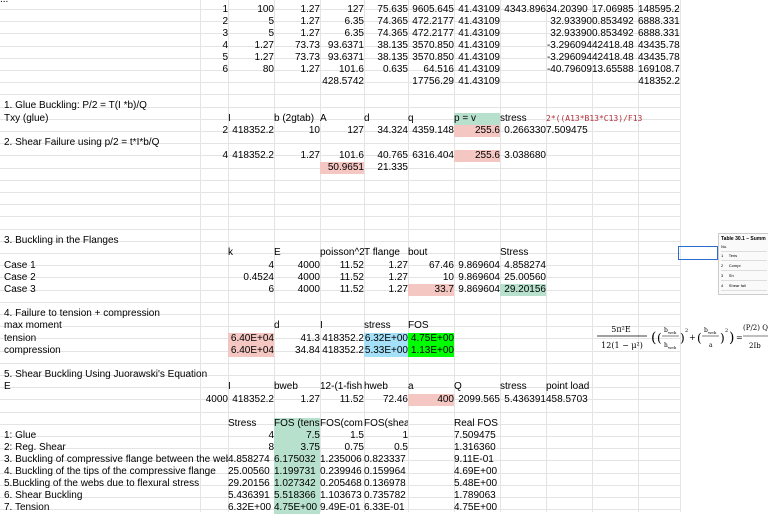 The height and width of the screenshot is (514, 768). What do you see at coordinates (251, 448) in the screenshot?
I see `cell-sr2a: 8` at bounding box center [251, 448].